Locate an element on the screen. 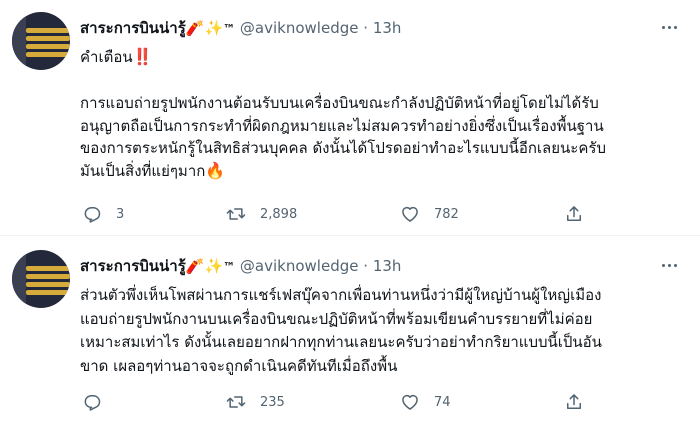 The width and height of the screenshot is (700, 423). like-button: 782 is located at coordinates (429, 214).